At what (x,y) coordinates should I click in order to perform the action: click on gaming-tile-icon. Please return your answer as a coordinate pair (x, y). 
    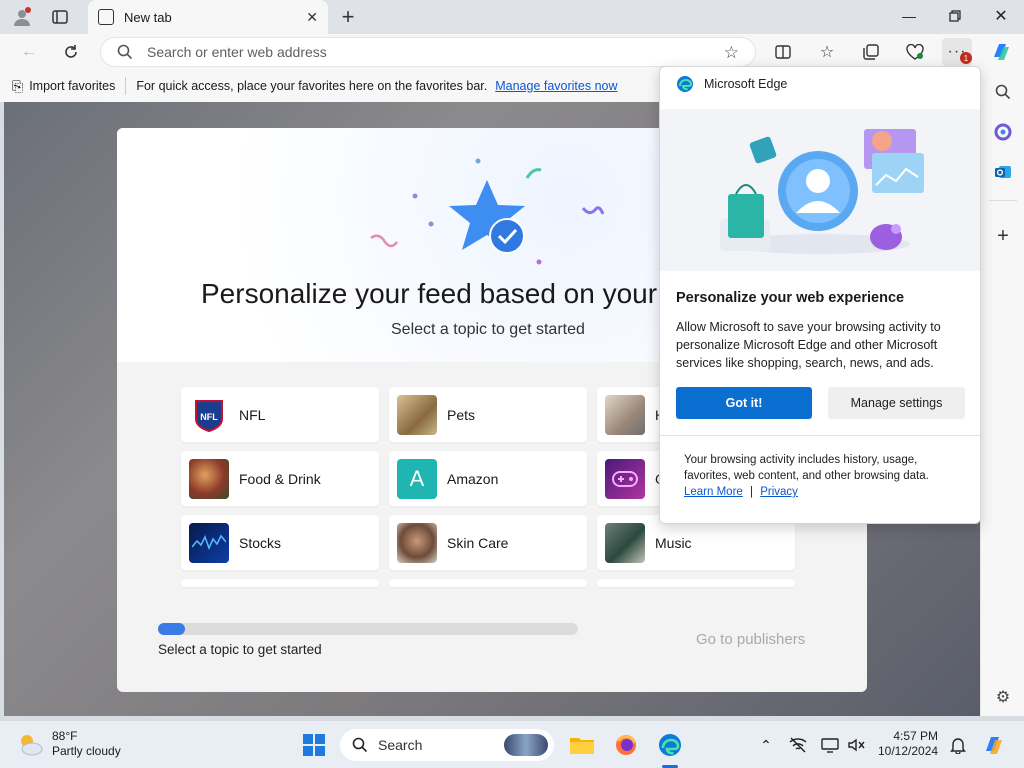
    Looking at the image, I should click on (625, 478).